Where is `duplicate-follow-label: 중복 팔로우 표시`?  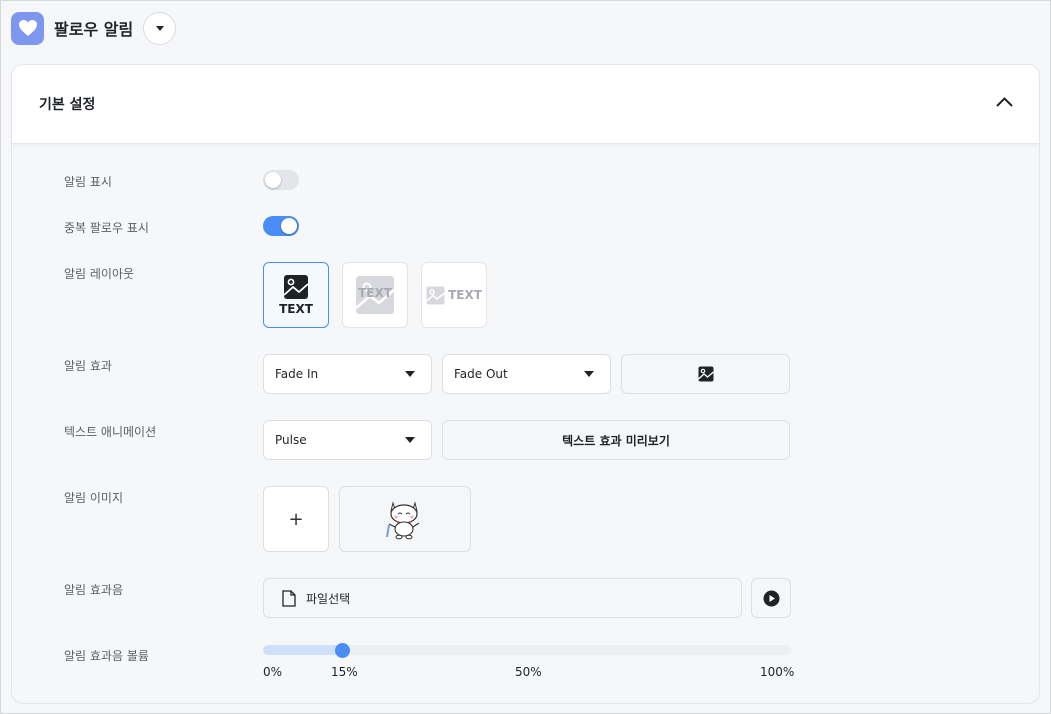 duplicate-follow-label: 중복 팔로우 표시 is located at coordinates (106, 228).